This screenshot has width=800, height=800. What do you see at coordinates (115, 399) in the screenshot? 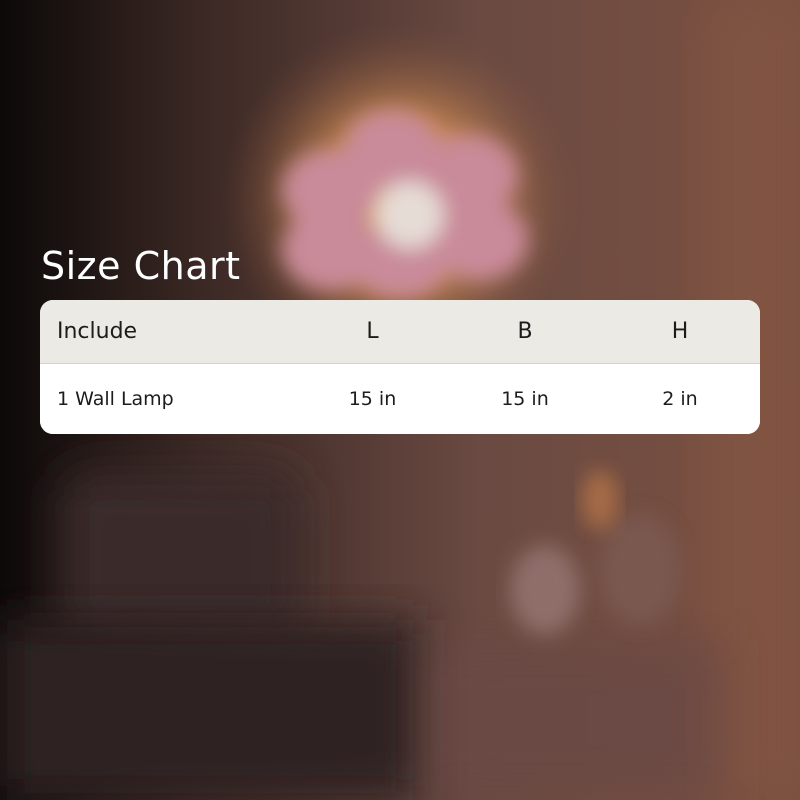
I see `cell-include: 1 Wall Lamp` at bounding box center [115, 399].